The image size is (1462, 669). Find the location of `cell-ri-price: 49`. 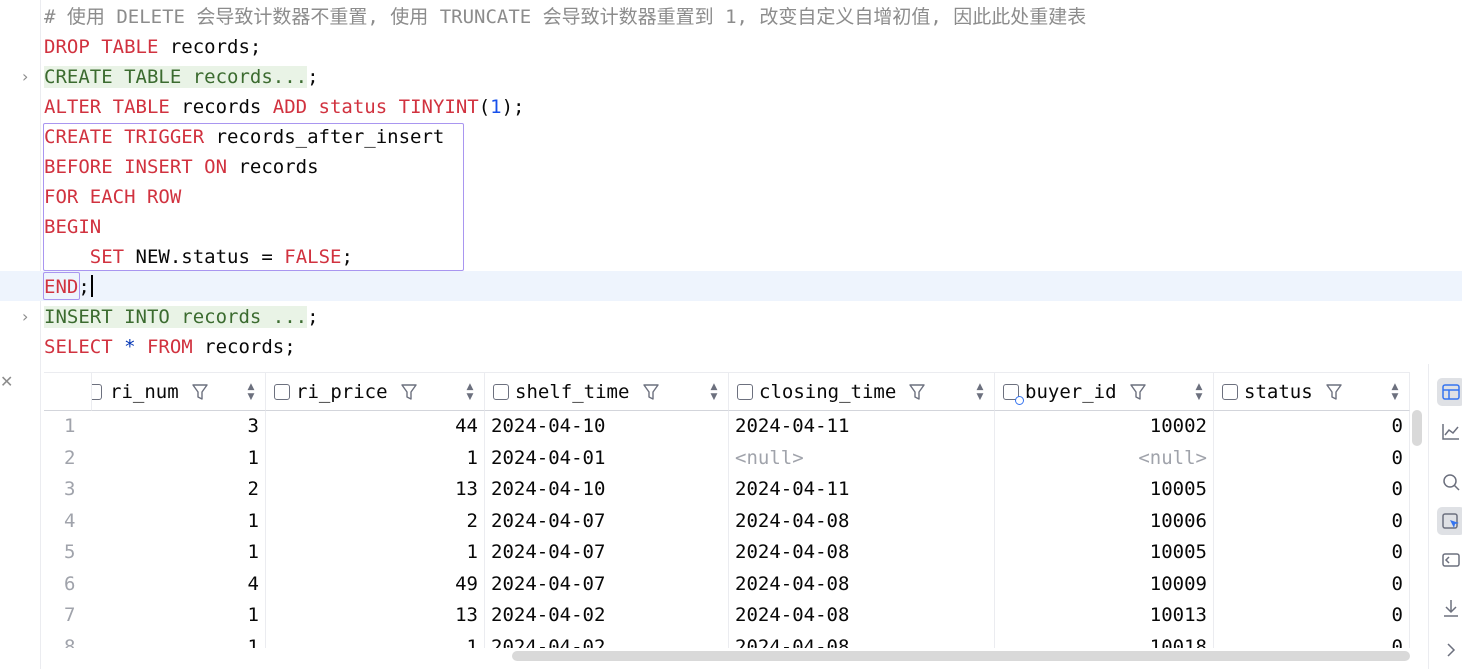

cell-ri-price: 49 is located at coordinates (375, 584).